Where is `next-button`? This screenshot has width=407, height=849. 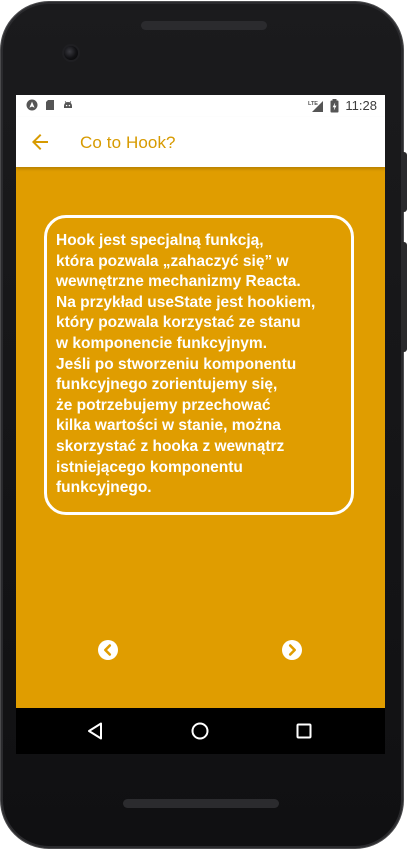
next-button is located at coordinates (292, 650).